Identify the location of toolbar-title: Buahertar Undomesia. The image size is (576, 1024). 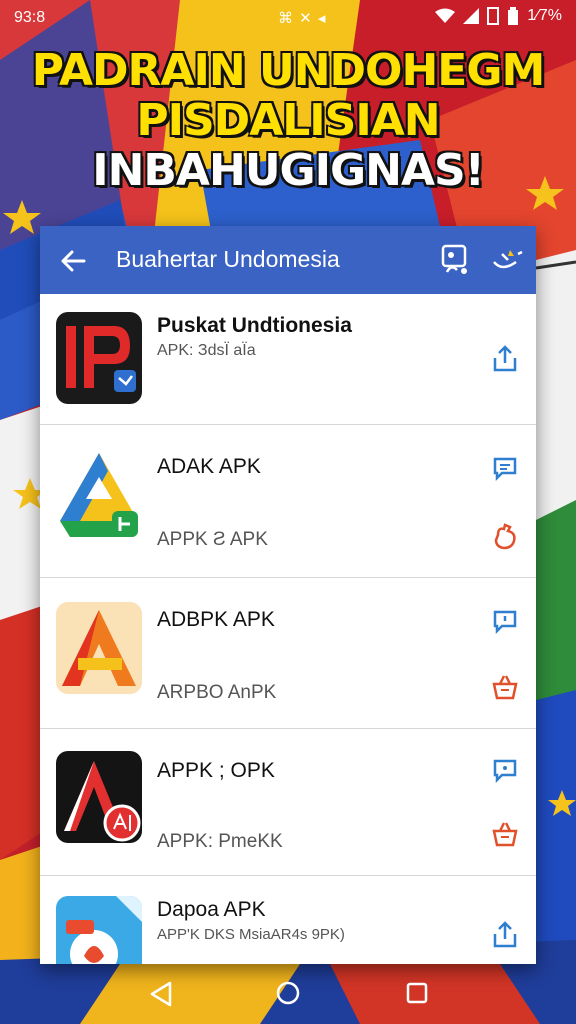
(228, 259).